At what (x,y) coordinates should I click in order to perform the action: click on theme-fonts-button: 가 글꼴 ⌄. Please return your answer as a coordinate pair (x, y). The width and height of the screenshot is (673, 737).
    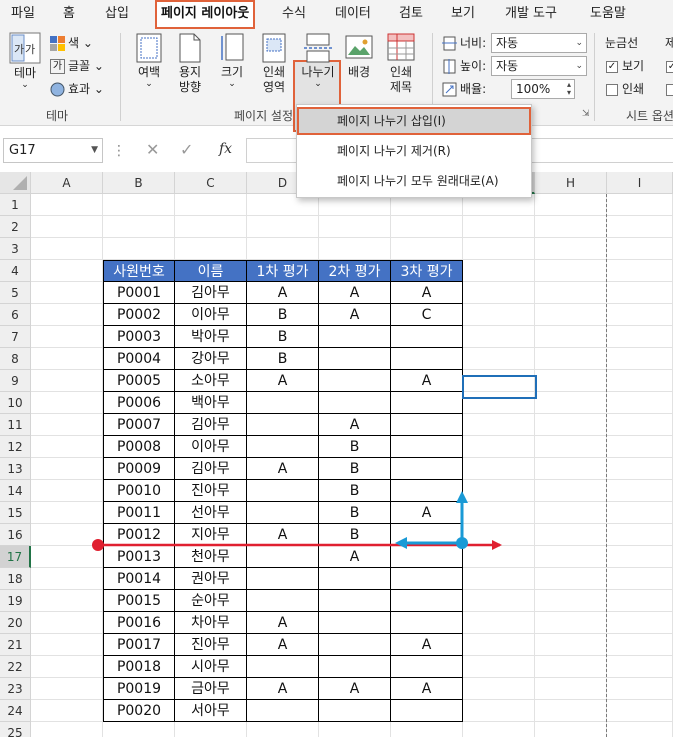
    Looking at the image, I should click on (77, 66).